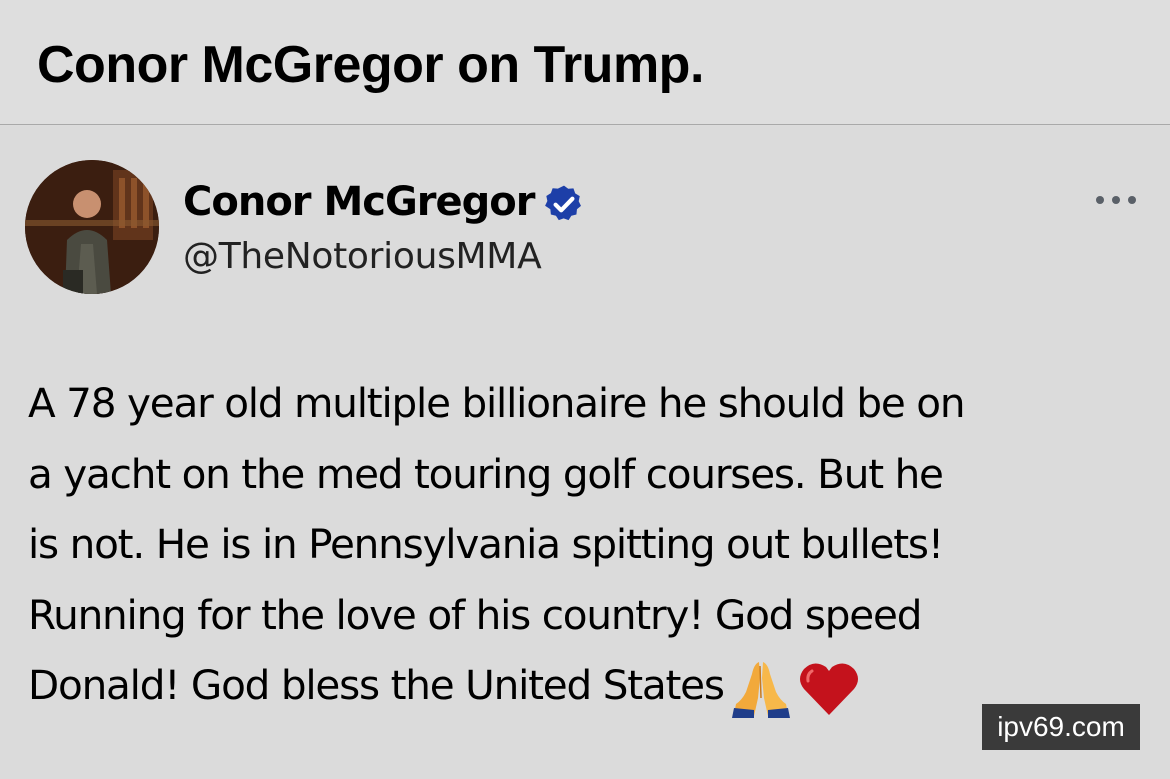 The width and height of the screenshot is (1170, 779). I want to click on post-title: Conor McGregor on Trump., so click(370, 65).